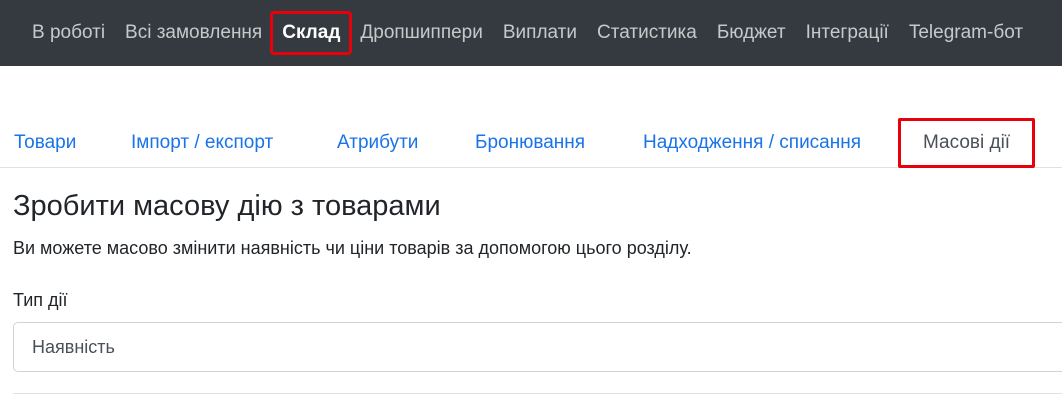 The width and height of the screenshot is (1062, 414). I want to click on nav-item-in-progress: В роботі, so click(68, 33).